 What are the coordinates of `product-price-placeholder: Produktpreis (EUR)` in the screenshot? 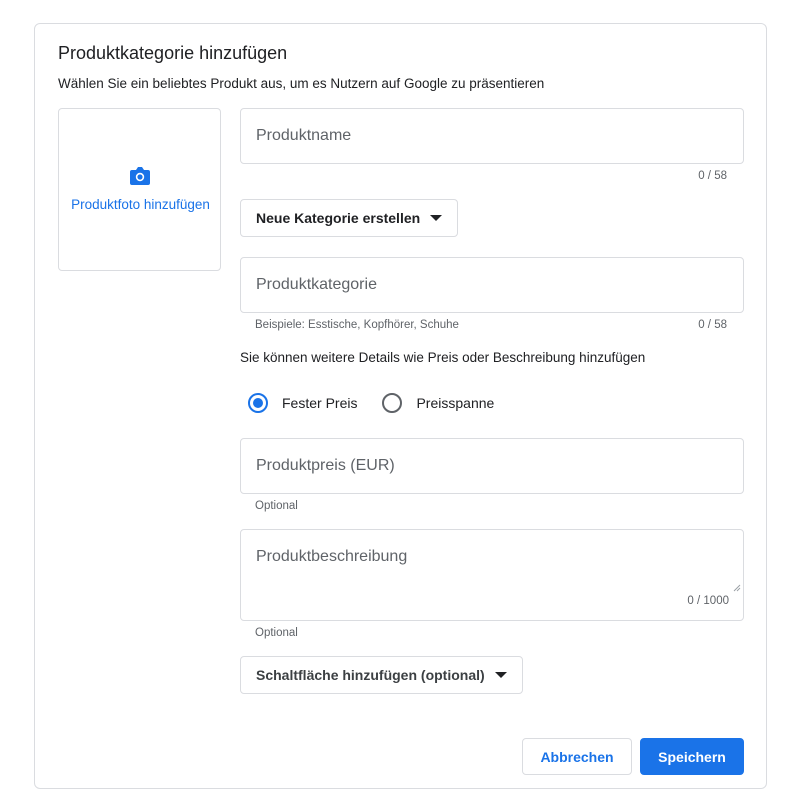 It's located at (325, 465).